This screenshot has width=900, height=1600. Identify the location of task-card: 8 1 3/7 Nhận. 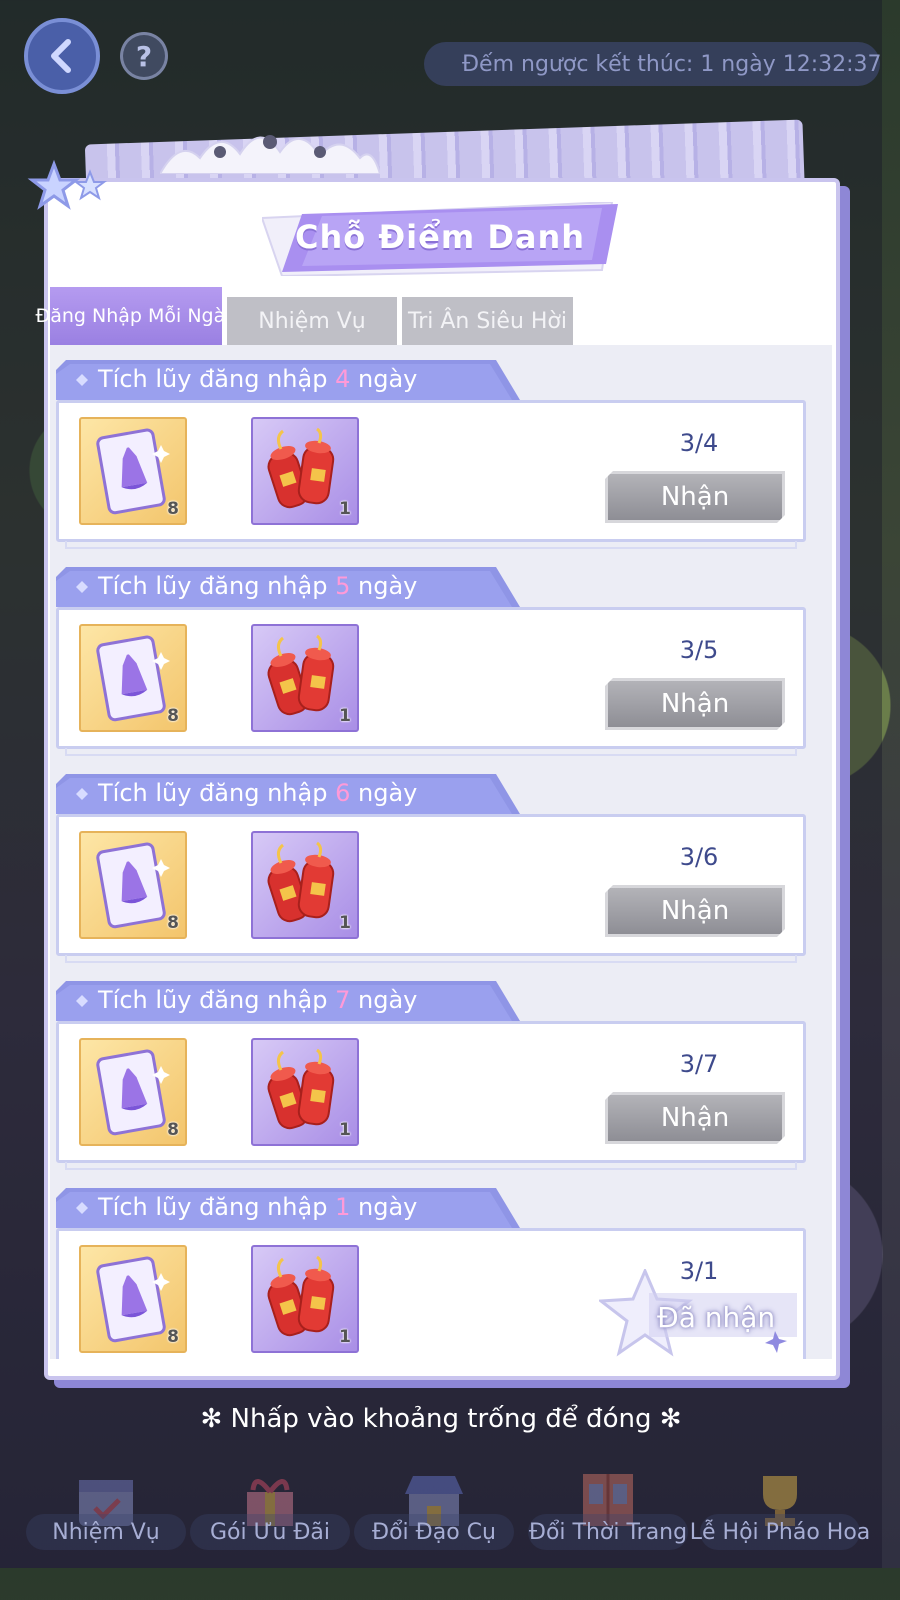
(431, 1095).